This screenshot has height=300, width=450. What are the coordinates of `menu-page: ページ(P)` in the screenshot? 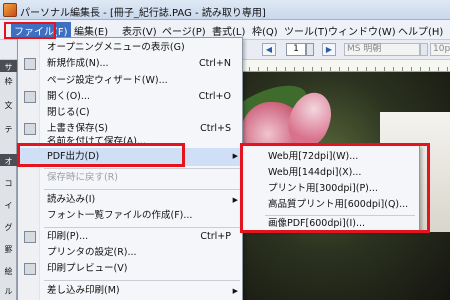 It's located at (184, 30).